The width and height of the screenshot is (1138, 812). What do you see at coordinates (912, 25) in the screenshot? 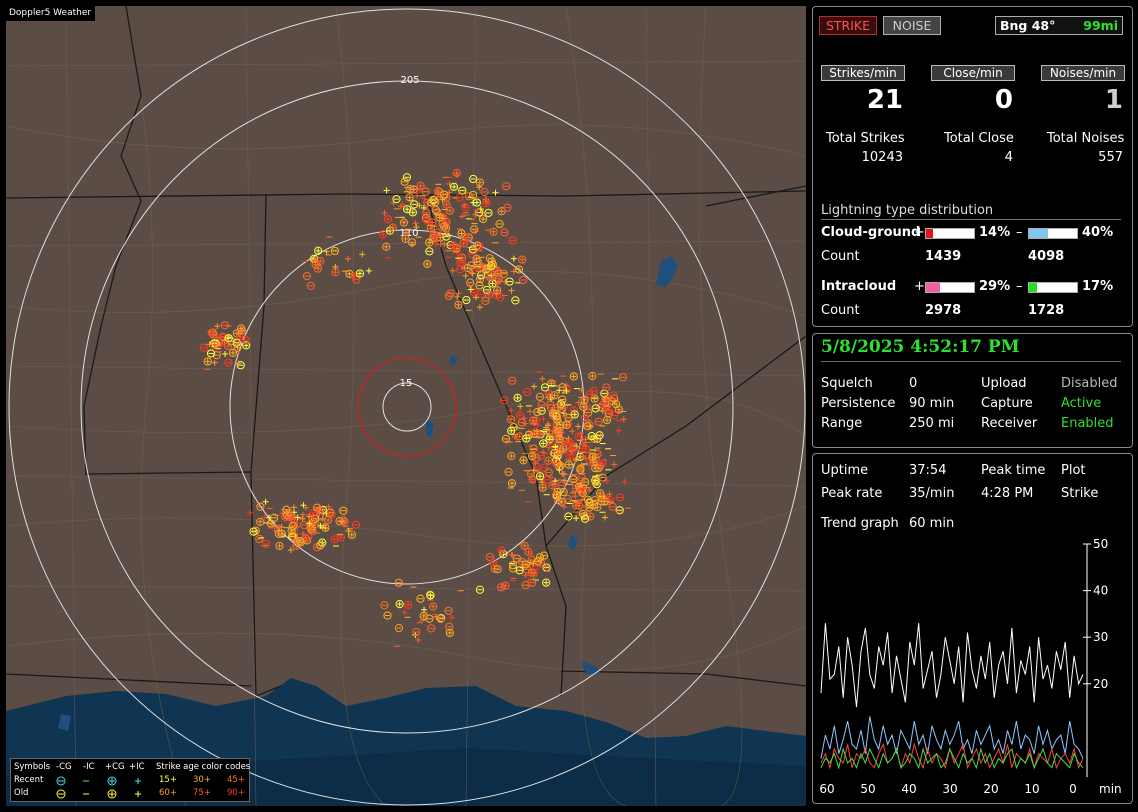
I see `noise-indicator: NOISE` at bounding box center [912, 25].